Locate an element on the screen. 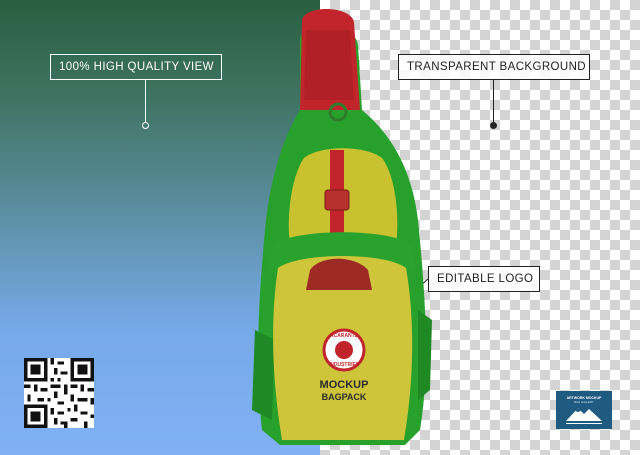 Image resolution: width=640 pixels, height=455 pixels. qr-code is located at coordinates (59, 393).